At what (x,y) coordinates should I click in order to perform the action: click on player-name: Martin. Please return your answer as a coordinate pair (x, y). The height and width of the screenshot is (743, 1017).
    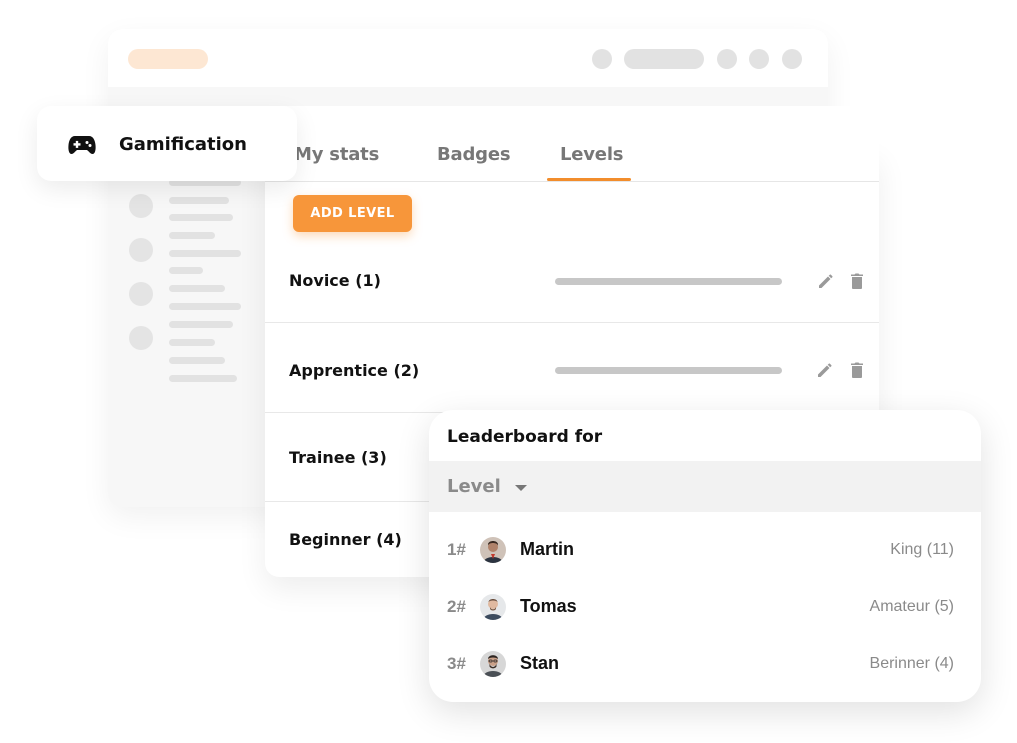
    Looking at the image, I should click on (547, 549).